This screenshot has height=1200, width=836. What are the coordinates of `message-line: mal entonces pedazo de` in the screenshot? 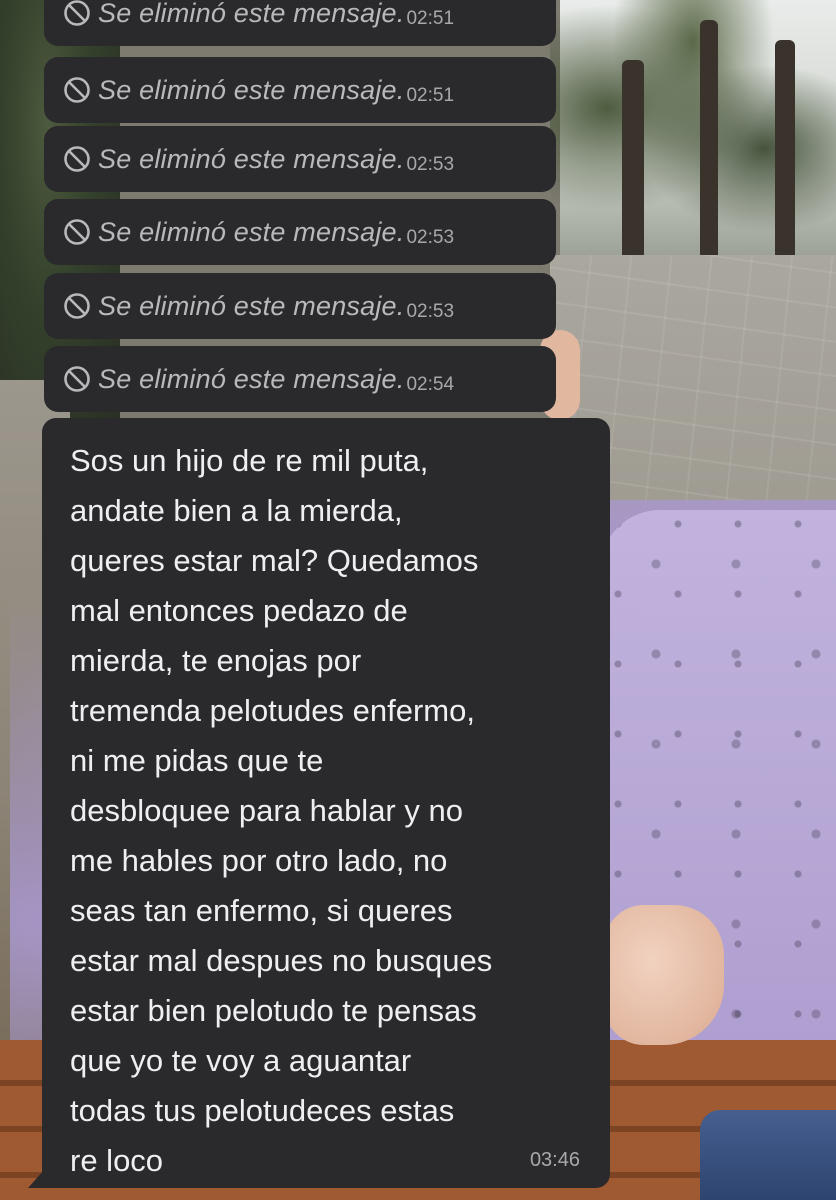 It's located at (239, 610).